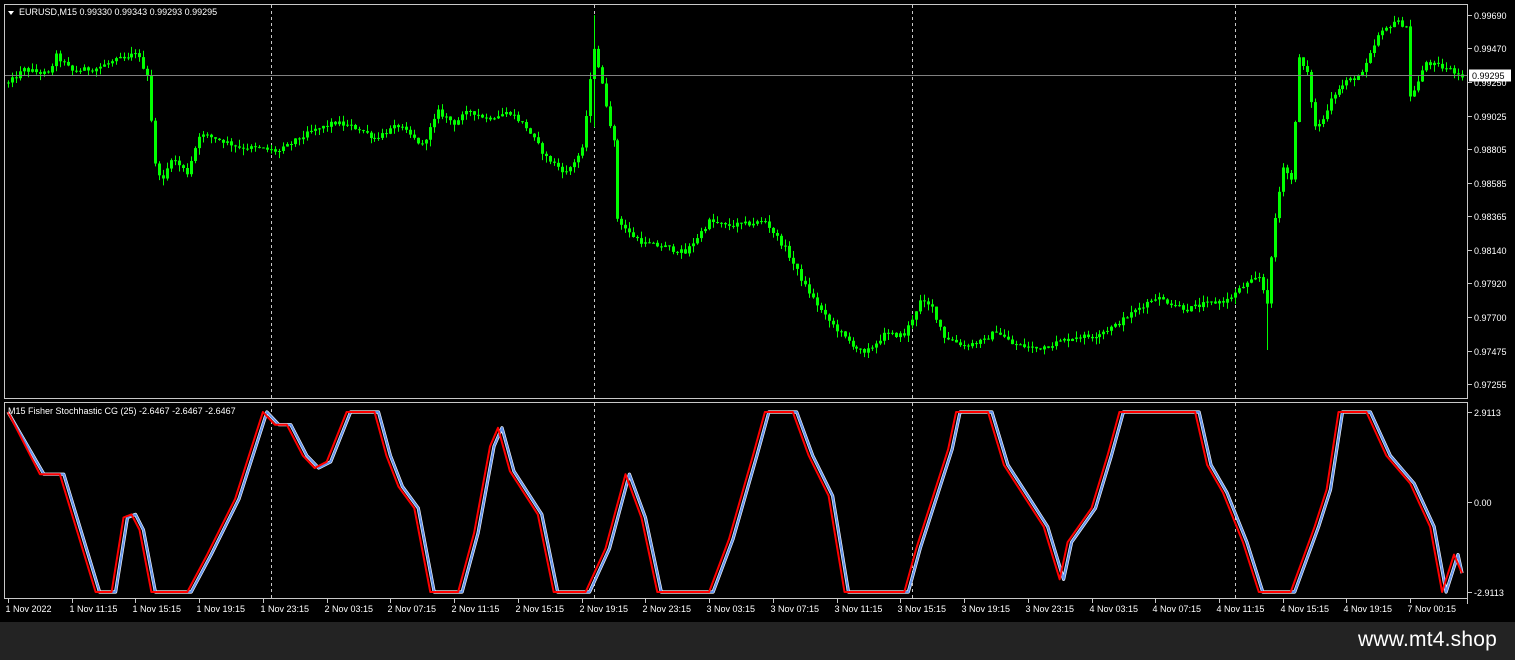 Image resolution: width=1515 pixels, height=660 pixels. Describe the element at coordinates (1490, 150) in the screenshot. I see `price-tick-label: 0.98805` at that location.